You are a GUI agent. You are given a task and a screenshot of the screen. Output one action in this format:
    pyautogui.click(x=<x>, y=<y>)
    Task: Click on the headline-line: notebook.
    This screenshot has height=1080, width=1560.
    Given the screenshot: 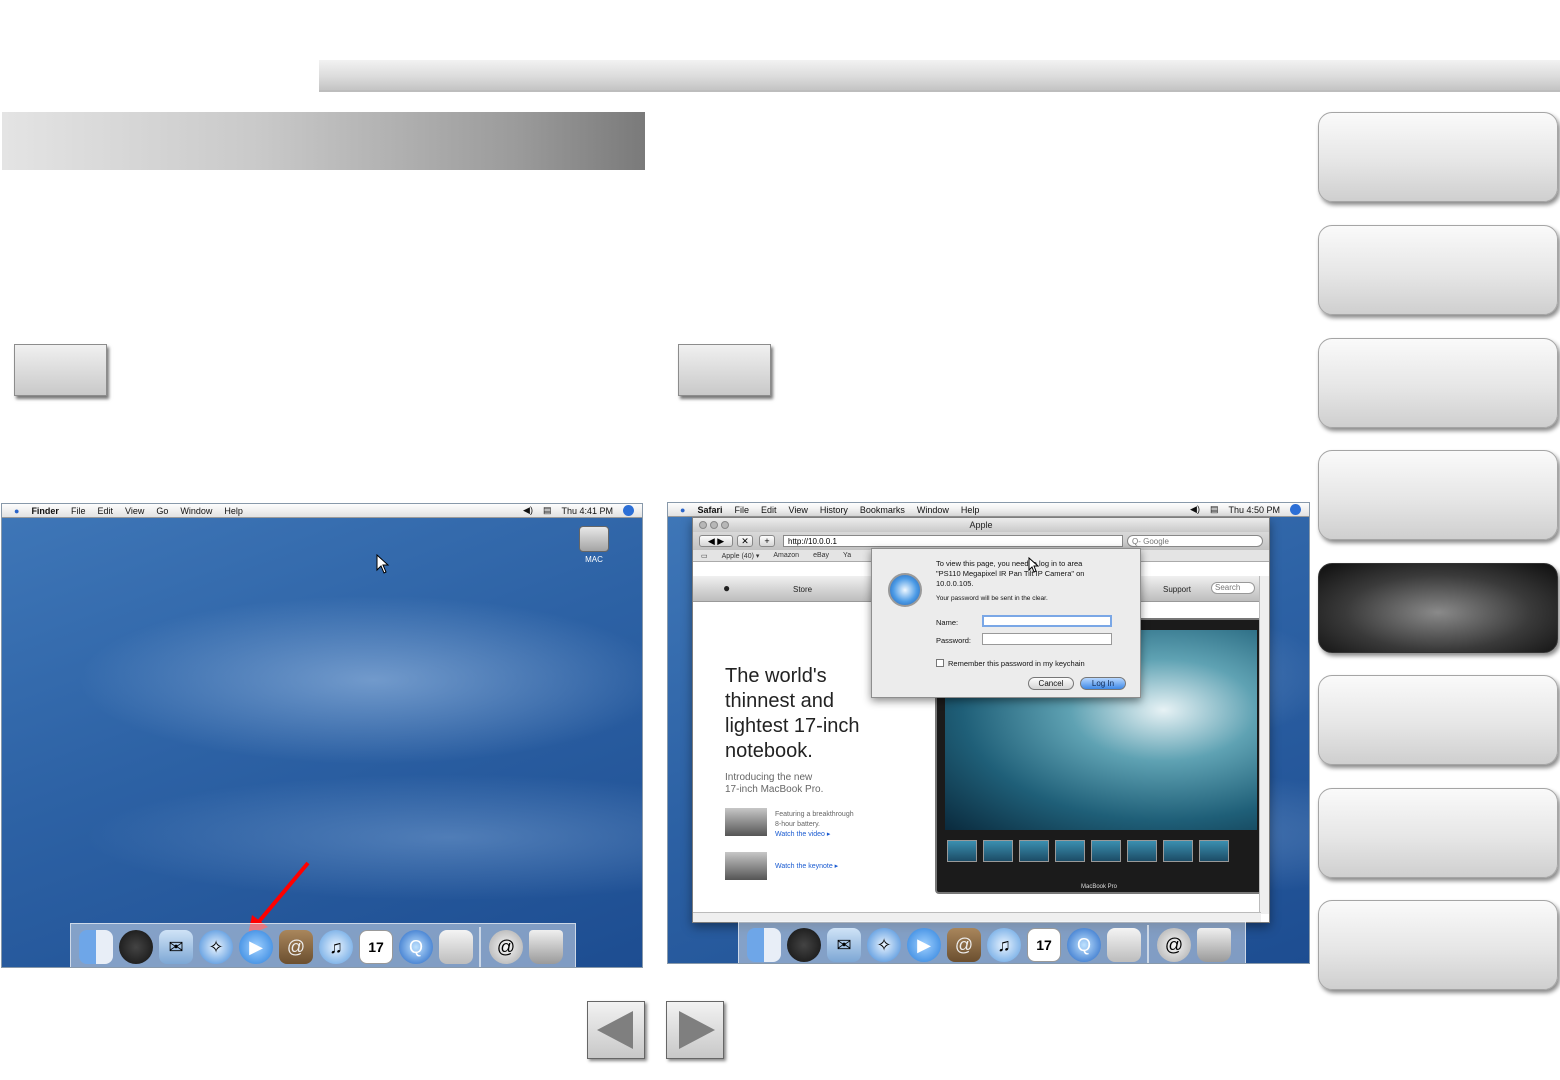 What is the action you would take?
    pyautogui.click(x=769, y=751)
    